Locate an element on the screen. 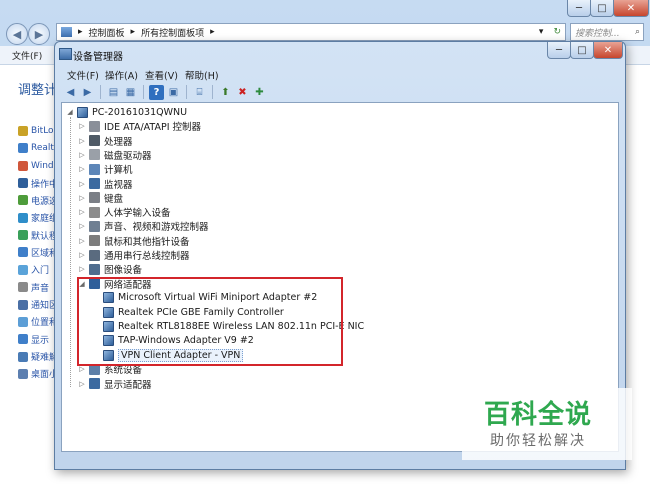 Image resolution: width=650 pixels, height=484 pixels. forward-button: ▶ is located at coordinates (39, 34).